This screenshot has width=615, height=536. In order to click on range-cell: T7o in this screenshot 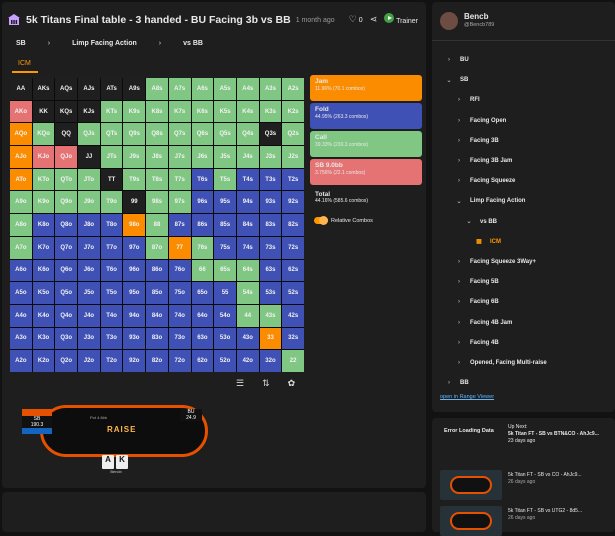, I will do `click(111, 247)`.